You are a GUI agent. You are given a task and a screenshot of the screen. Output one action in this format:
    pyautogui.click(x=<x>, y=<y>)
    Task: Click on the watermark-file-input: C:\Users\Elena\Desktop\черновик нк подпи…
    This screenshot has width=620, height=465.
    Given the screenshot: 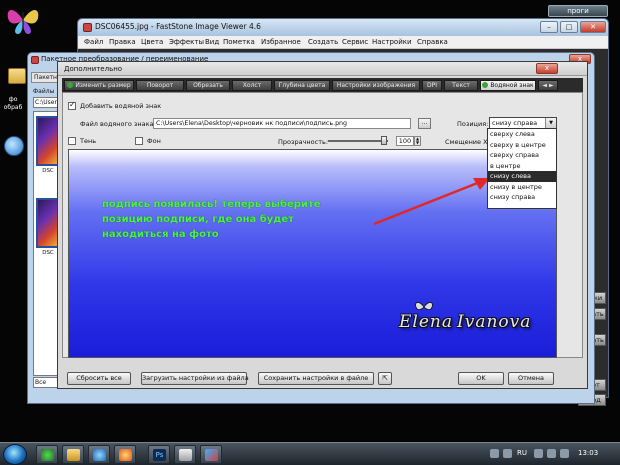 What is the action you would take?
    pyautogui.click(x=282, y=123)
    